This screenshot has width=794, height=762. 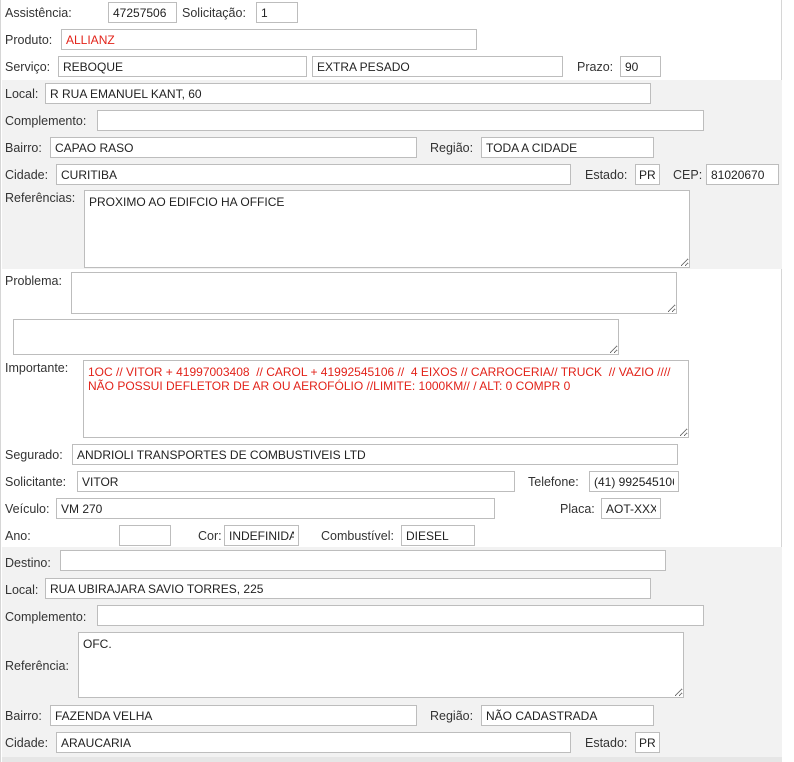 What do you see at coordinates (567, 147) in the screenshot?
I see `origem-regiao-input` at bounding box center [567, 147].